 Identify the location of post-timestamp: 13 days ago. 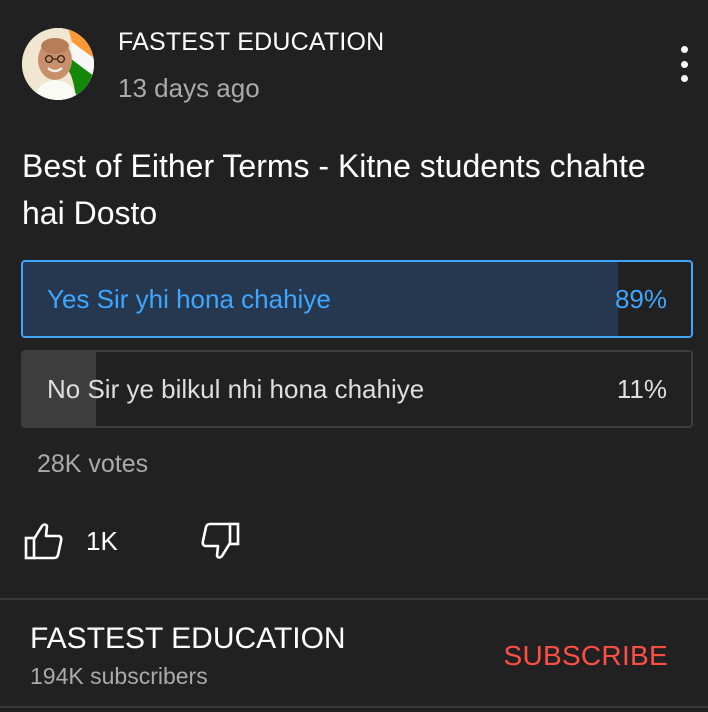
(189, 88).